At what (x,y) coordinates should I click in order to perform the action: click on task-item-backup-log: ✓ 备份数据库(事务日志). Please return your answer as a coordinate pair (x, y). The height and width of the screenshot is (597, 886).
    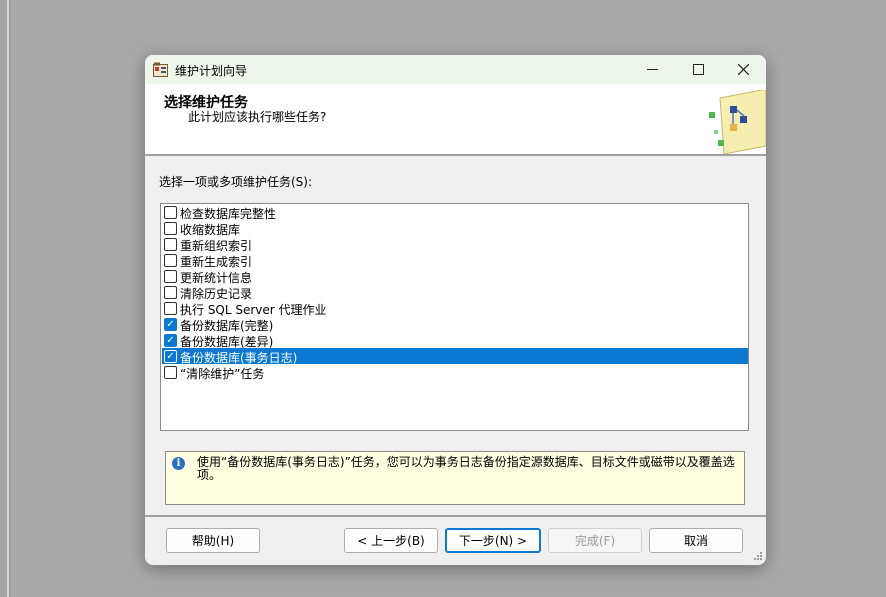
    Looking at the image, I should click on (455, 356).